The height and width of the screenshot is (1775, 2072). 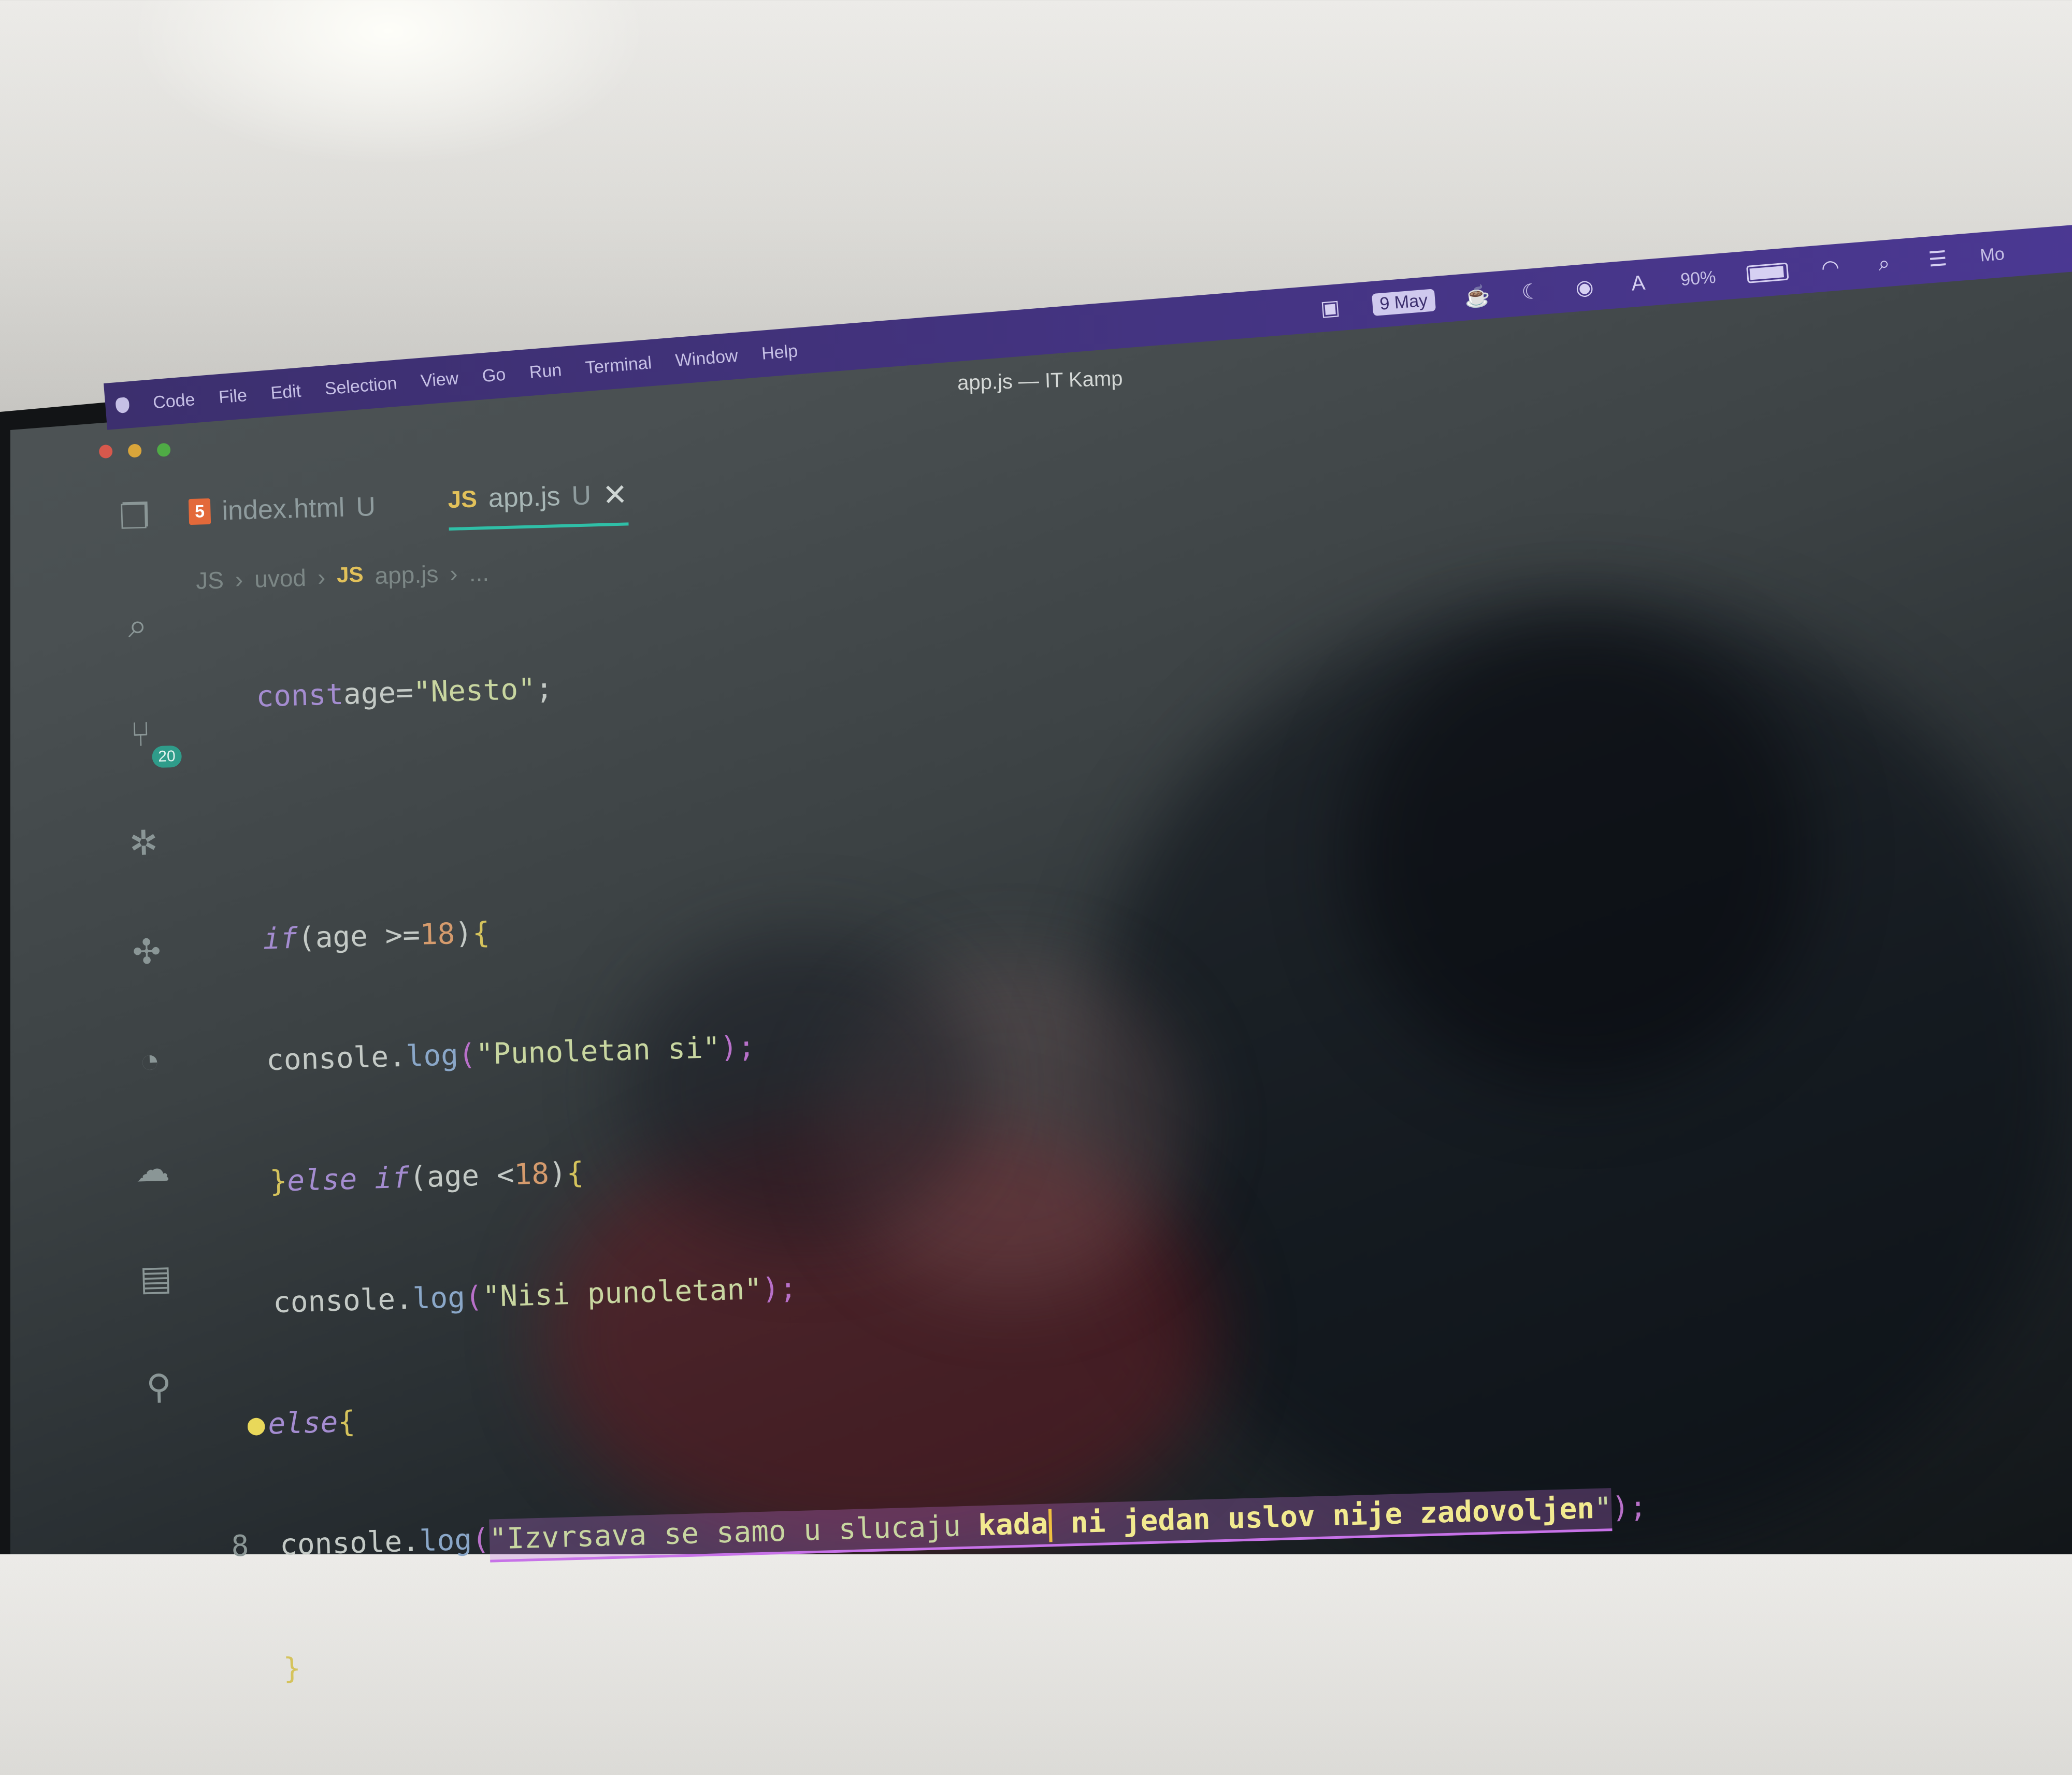 What do you see at coordinates (511, 1053) in the screenshot?
I see `code-line: console. log("Punoletan si");` at bounding box center [511, 1053].